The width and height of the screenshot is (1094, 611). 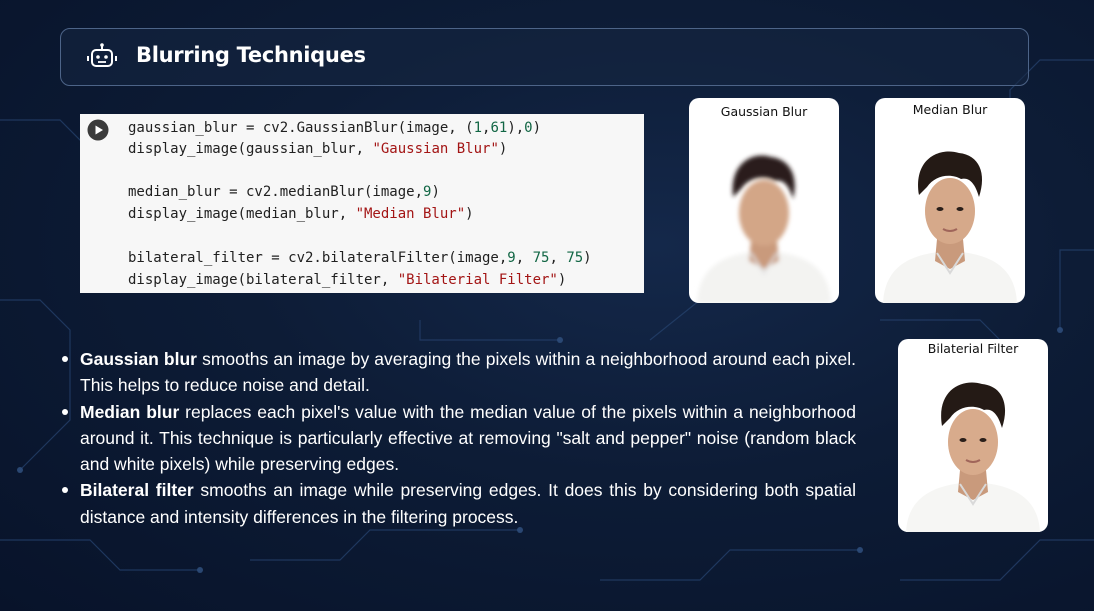 What do you see at coordinates (102, 55) in the screenshot?
I see `robot-icon` at bounding box center [102, 55].